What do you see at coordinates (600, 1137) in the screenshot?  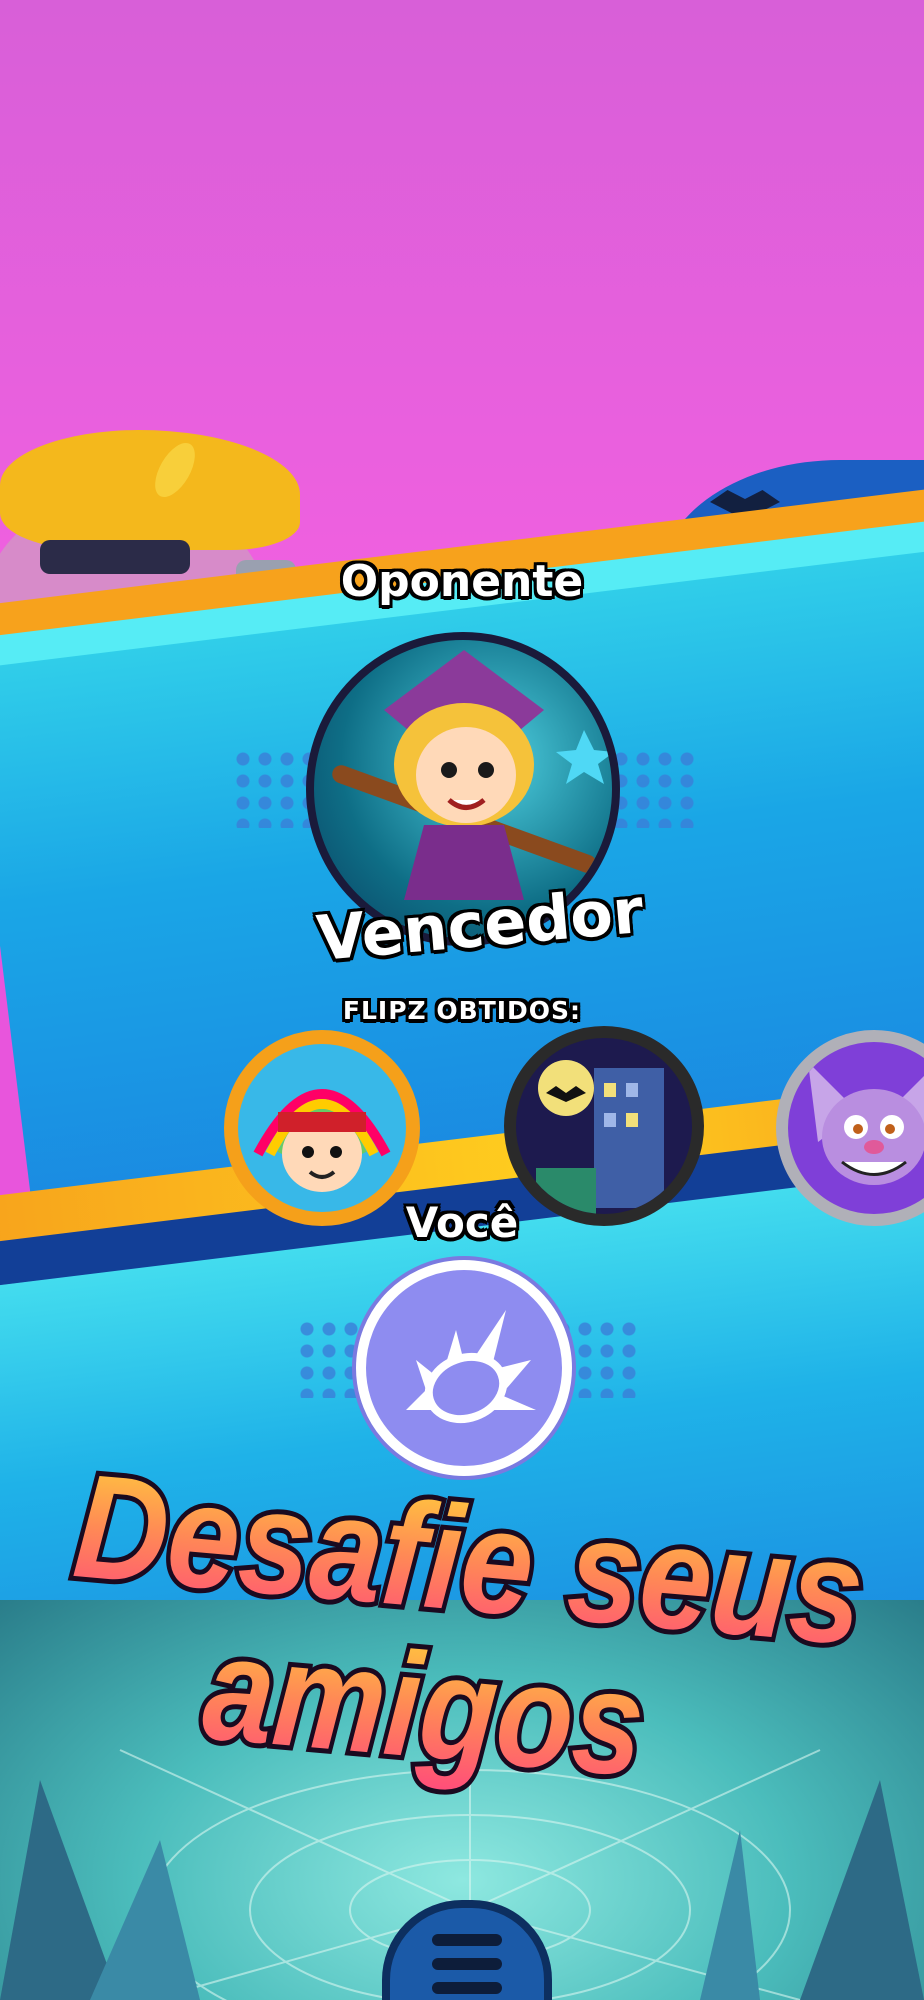 I see `haunted-building-icon` at bounding box center [600, 1137].